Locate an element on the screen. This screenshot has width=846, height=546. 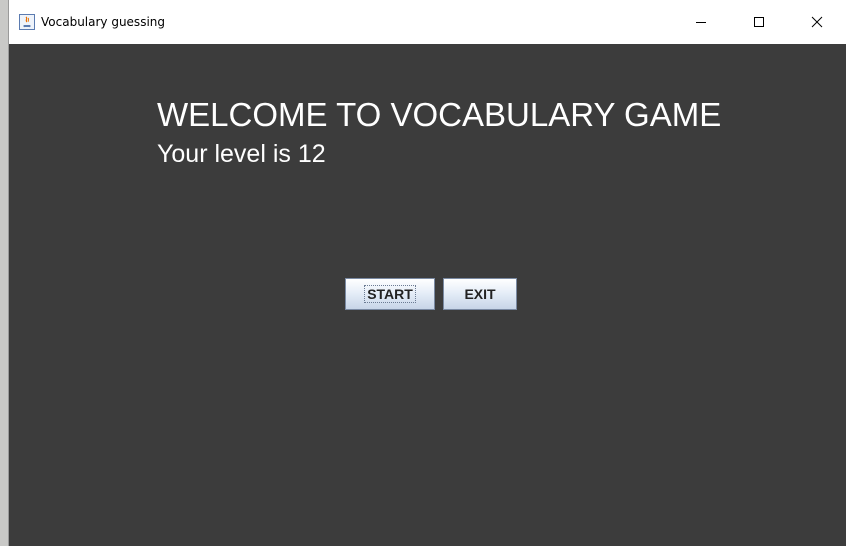
maximize-button is located at coordinates (759, 22).